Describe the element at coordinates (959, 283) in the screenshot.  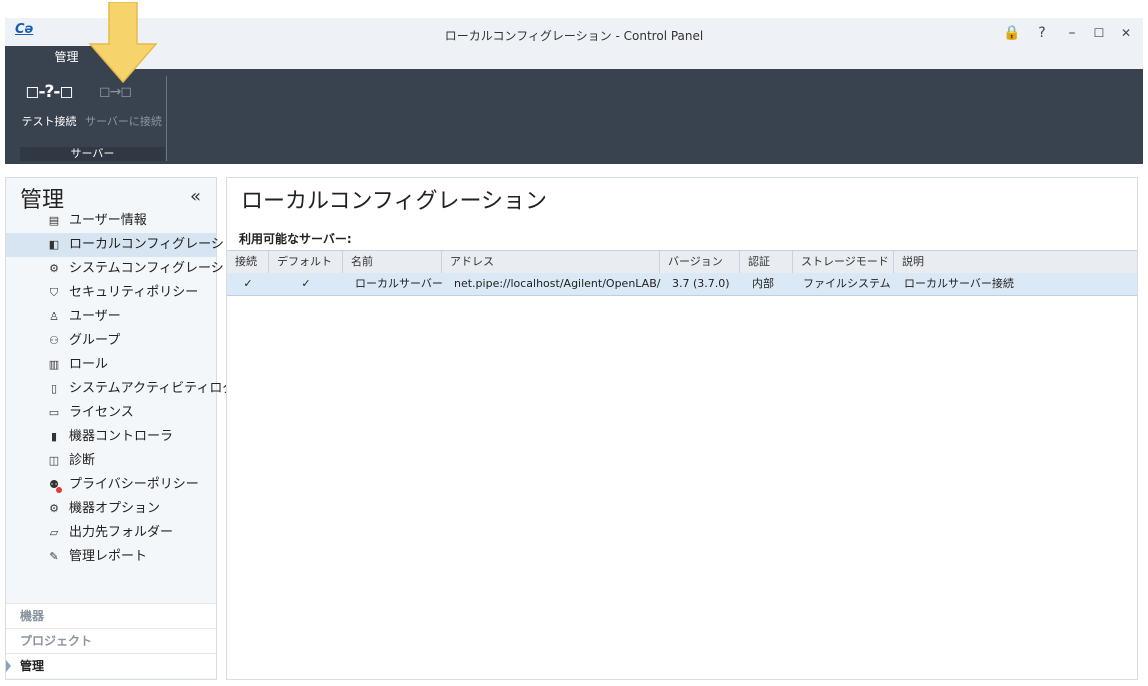
I see `cell-description: ローカルサーバー接続` at that location.